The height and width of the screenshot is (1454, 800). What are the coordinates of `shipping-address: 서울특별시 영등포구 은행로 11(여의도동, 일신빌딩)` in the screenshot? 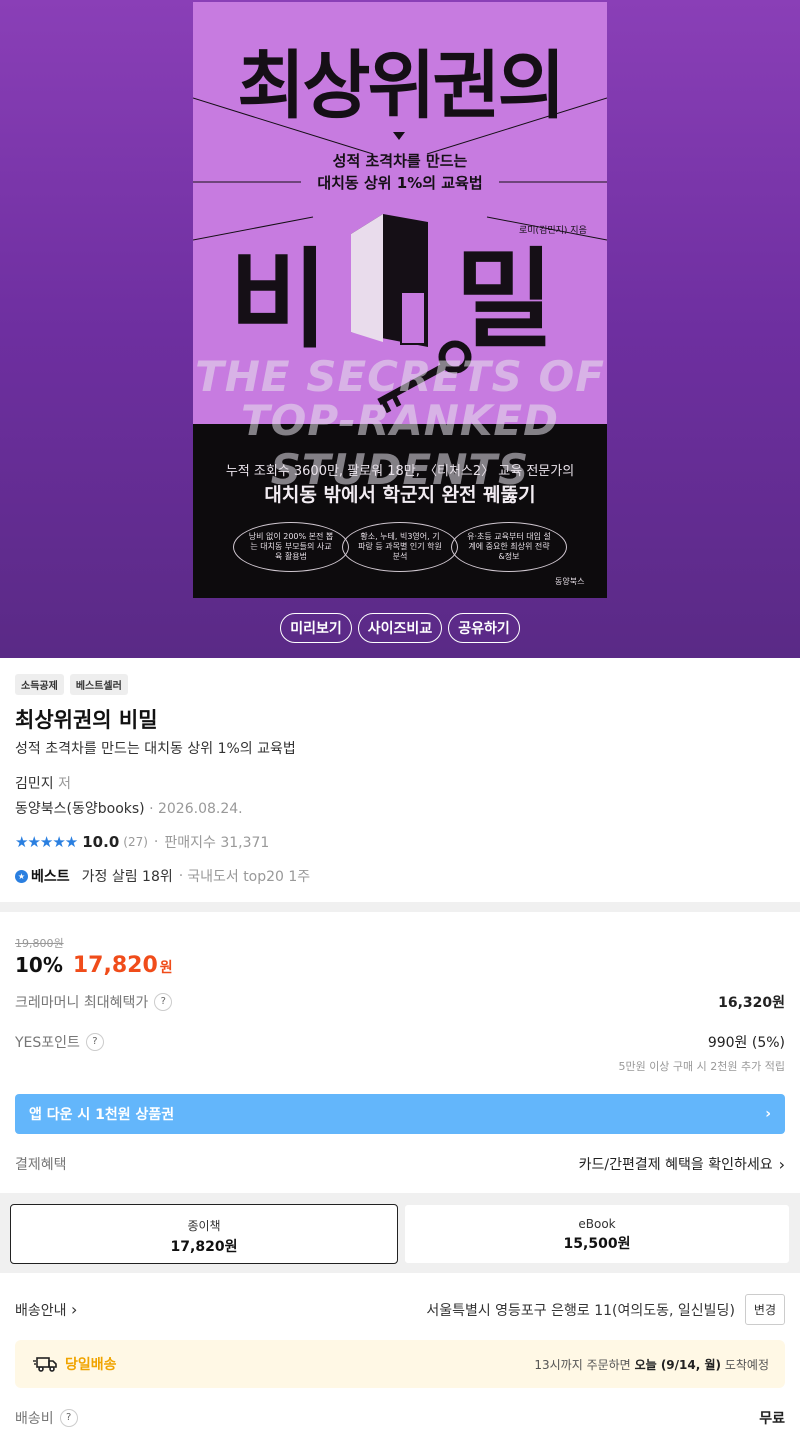 It's located at (580, 1310).